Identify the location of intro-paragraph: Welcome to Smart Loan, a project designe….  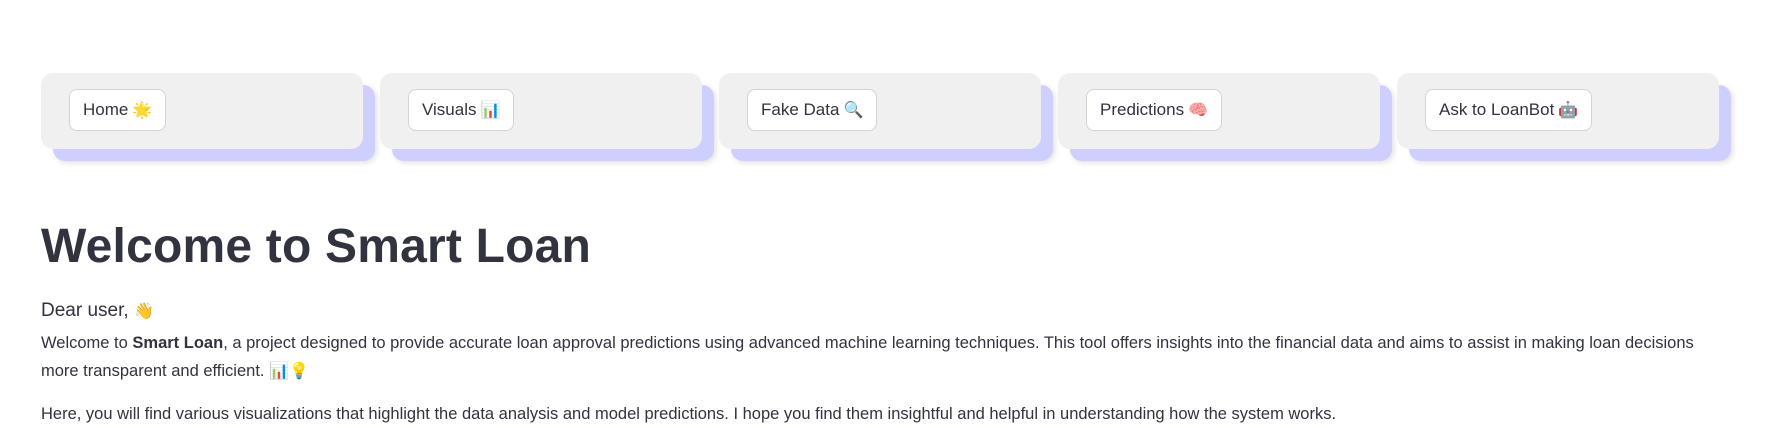
(883, 357).